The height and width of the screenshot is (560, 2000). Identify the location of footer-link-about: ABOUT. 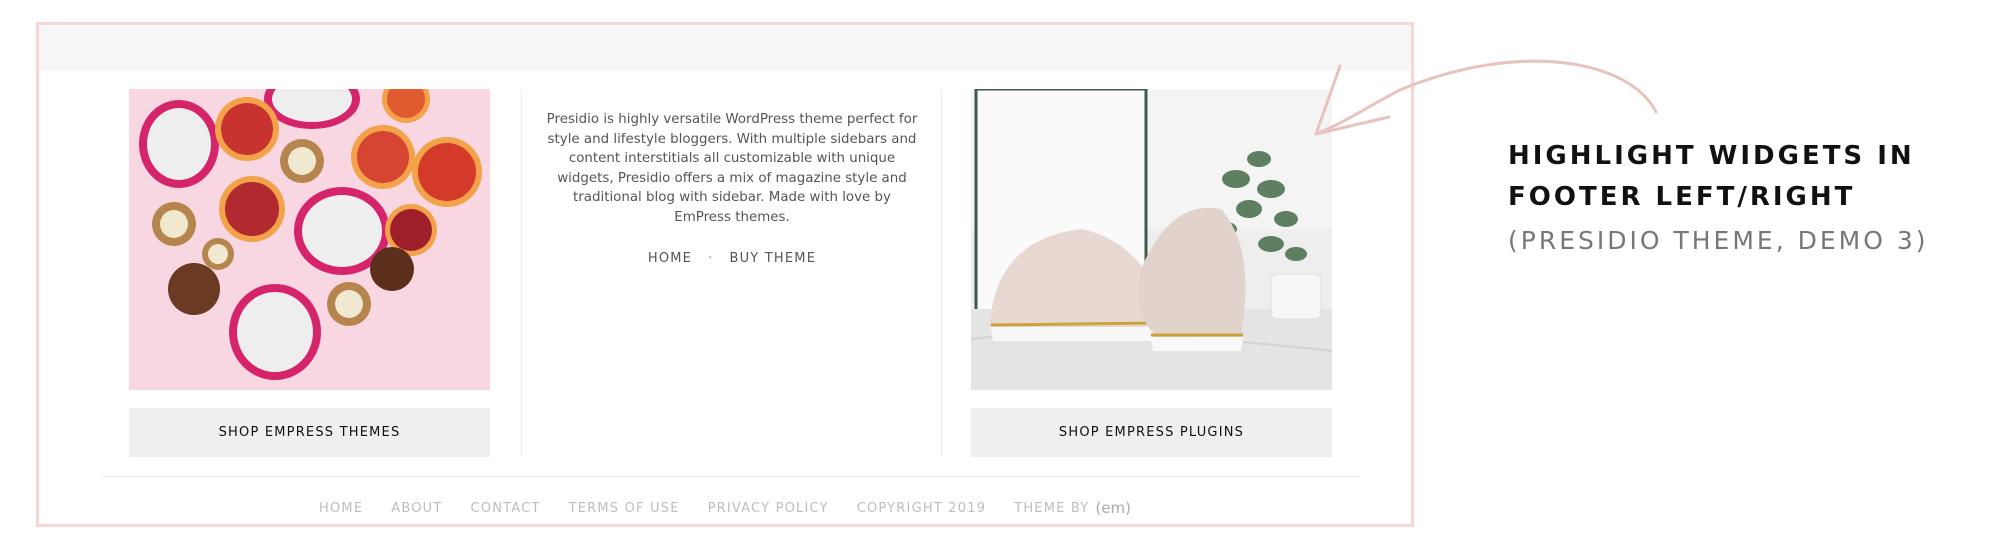
(416, 508).